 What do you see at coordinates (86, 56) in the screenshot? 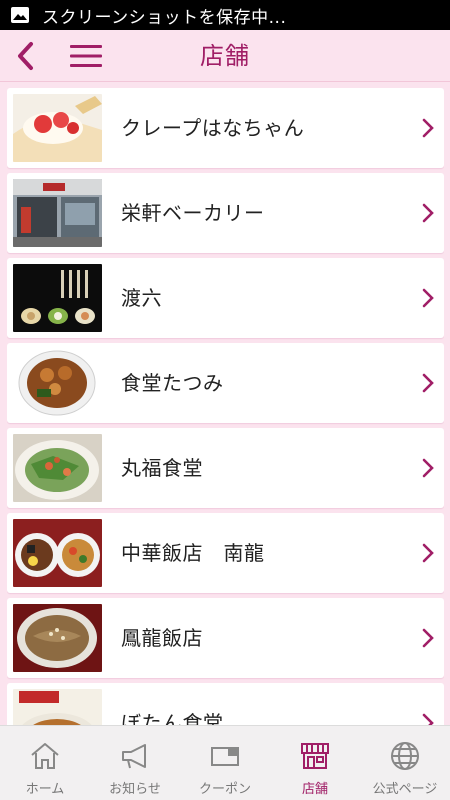
I see `hamburger-menu-icon` at bounding box center [86, 56].